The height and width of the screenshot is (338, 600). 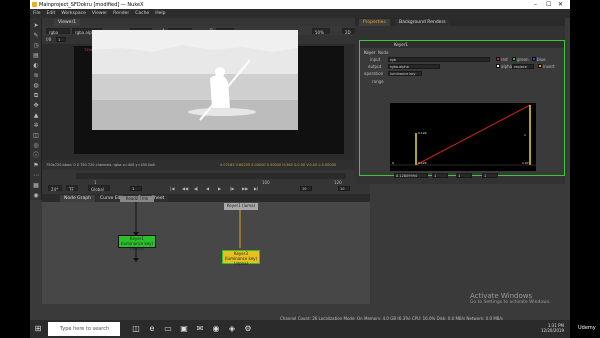 I want to click on window-title: Mainproject_SFDokru [modified] — NukeX, so click(x=91, y=5).